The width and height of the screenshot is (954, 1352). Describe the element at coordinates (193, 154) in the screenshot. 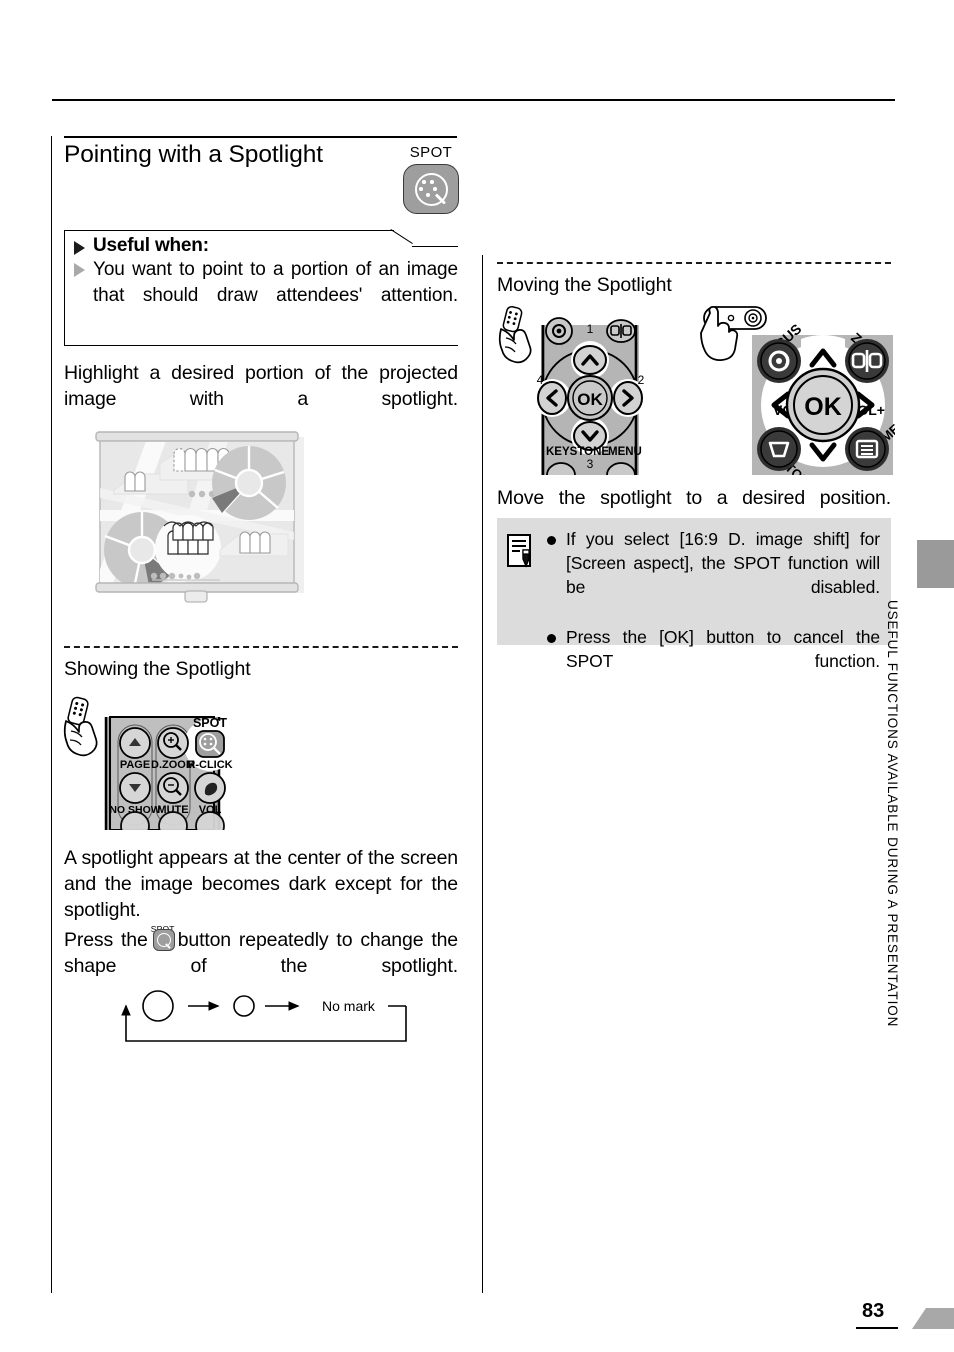

I see `page-title: Pointing with a Spotlight` at that location.